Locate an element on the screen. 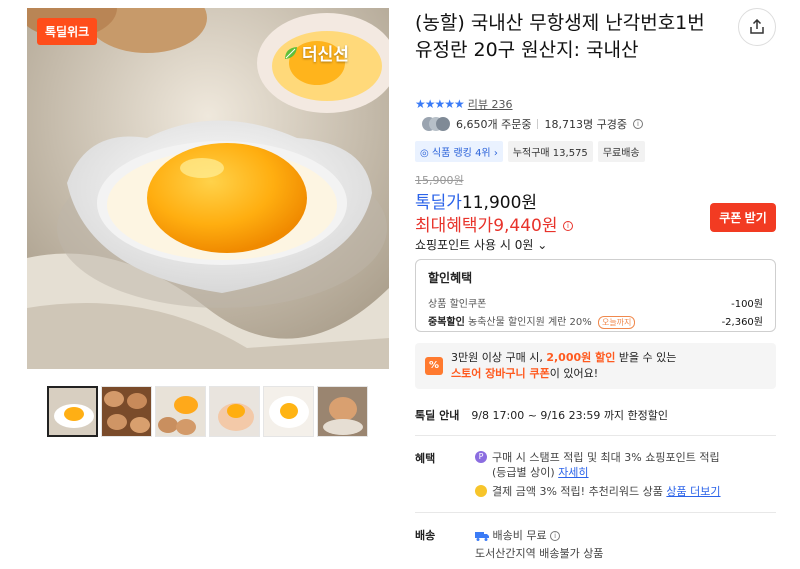 The image size is (800, 569). tokdeal-badge: 톡딜위크 is located at coordinates (67, 31).